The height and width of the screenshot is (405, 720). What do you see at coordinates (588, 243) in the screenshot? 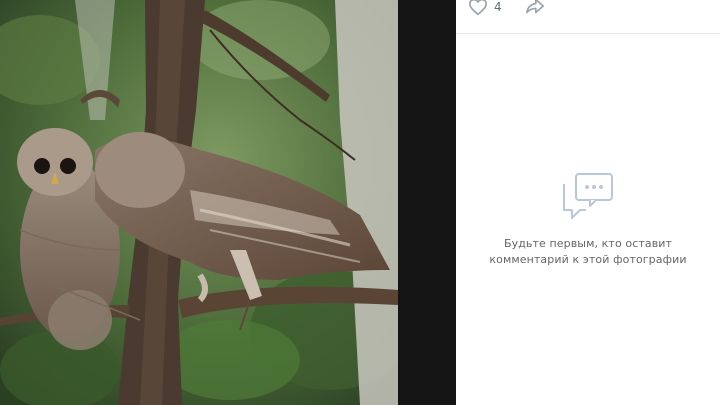
I see `empty-comments-line-1: Будьте первым, кто оставит` at bounding box center [588, 243].